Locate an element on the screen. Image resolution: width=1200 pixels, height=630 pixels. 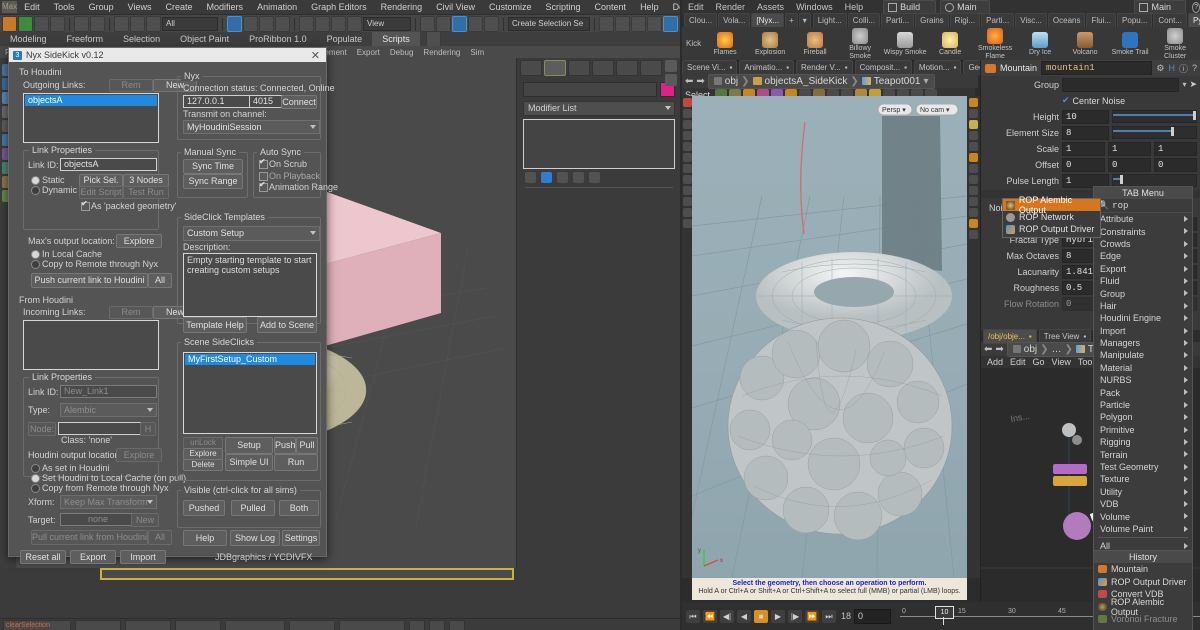
help-icon: ? is located at coordinates (1196, 7).